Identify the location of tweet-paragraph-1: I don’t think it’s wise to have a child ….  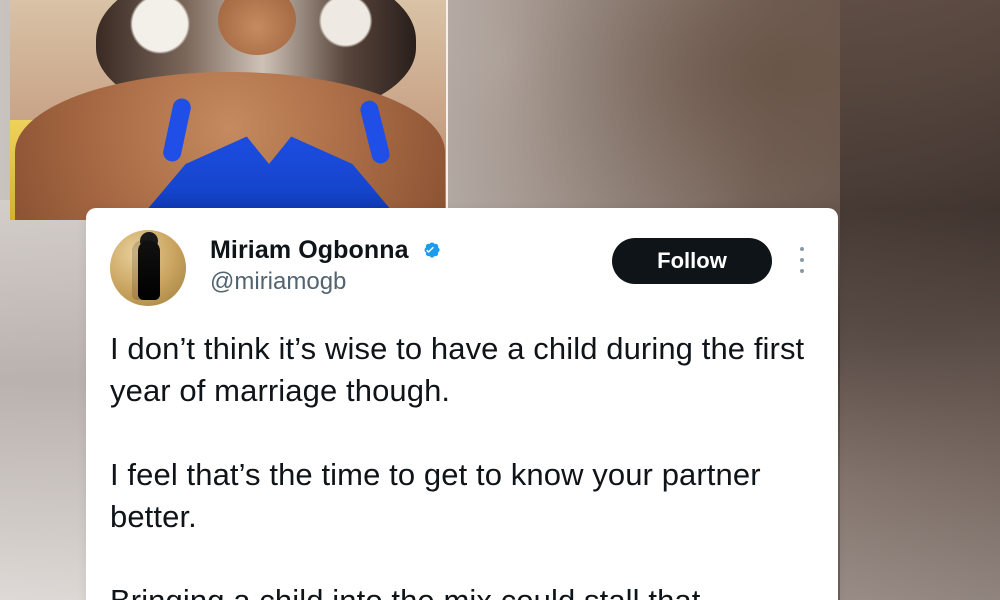
(457, 369).